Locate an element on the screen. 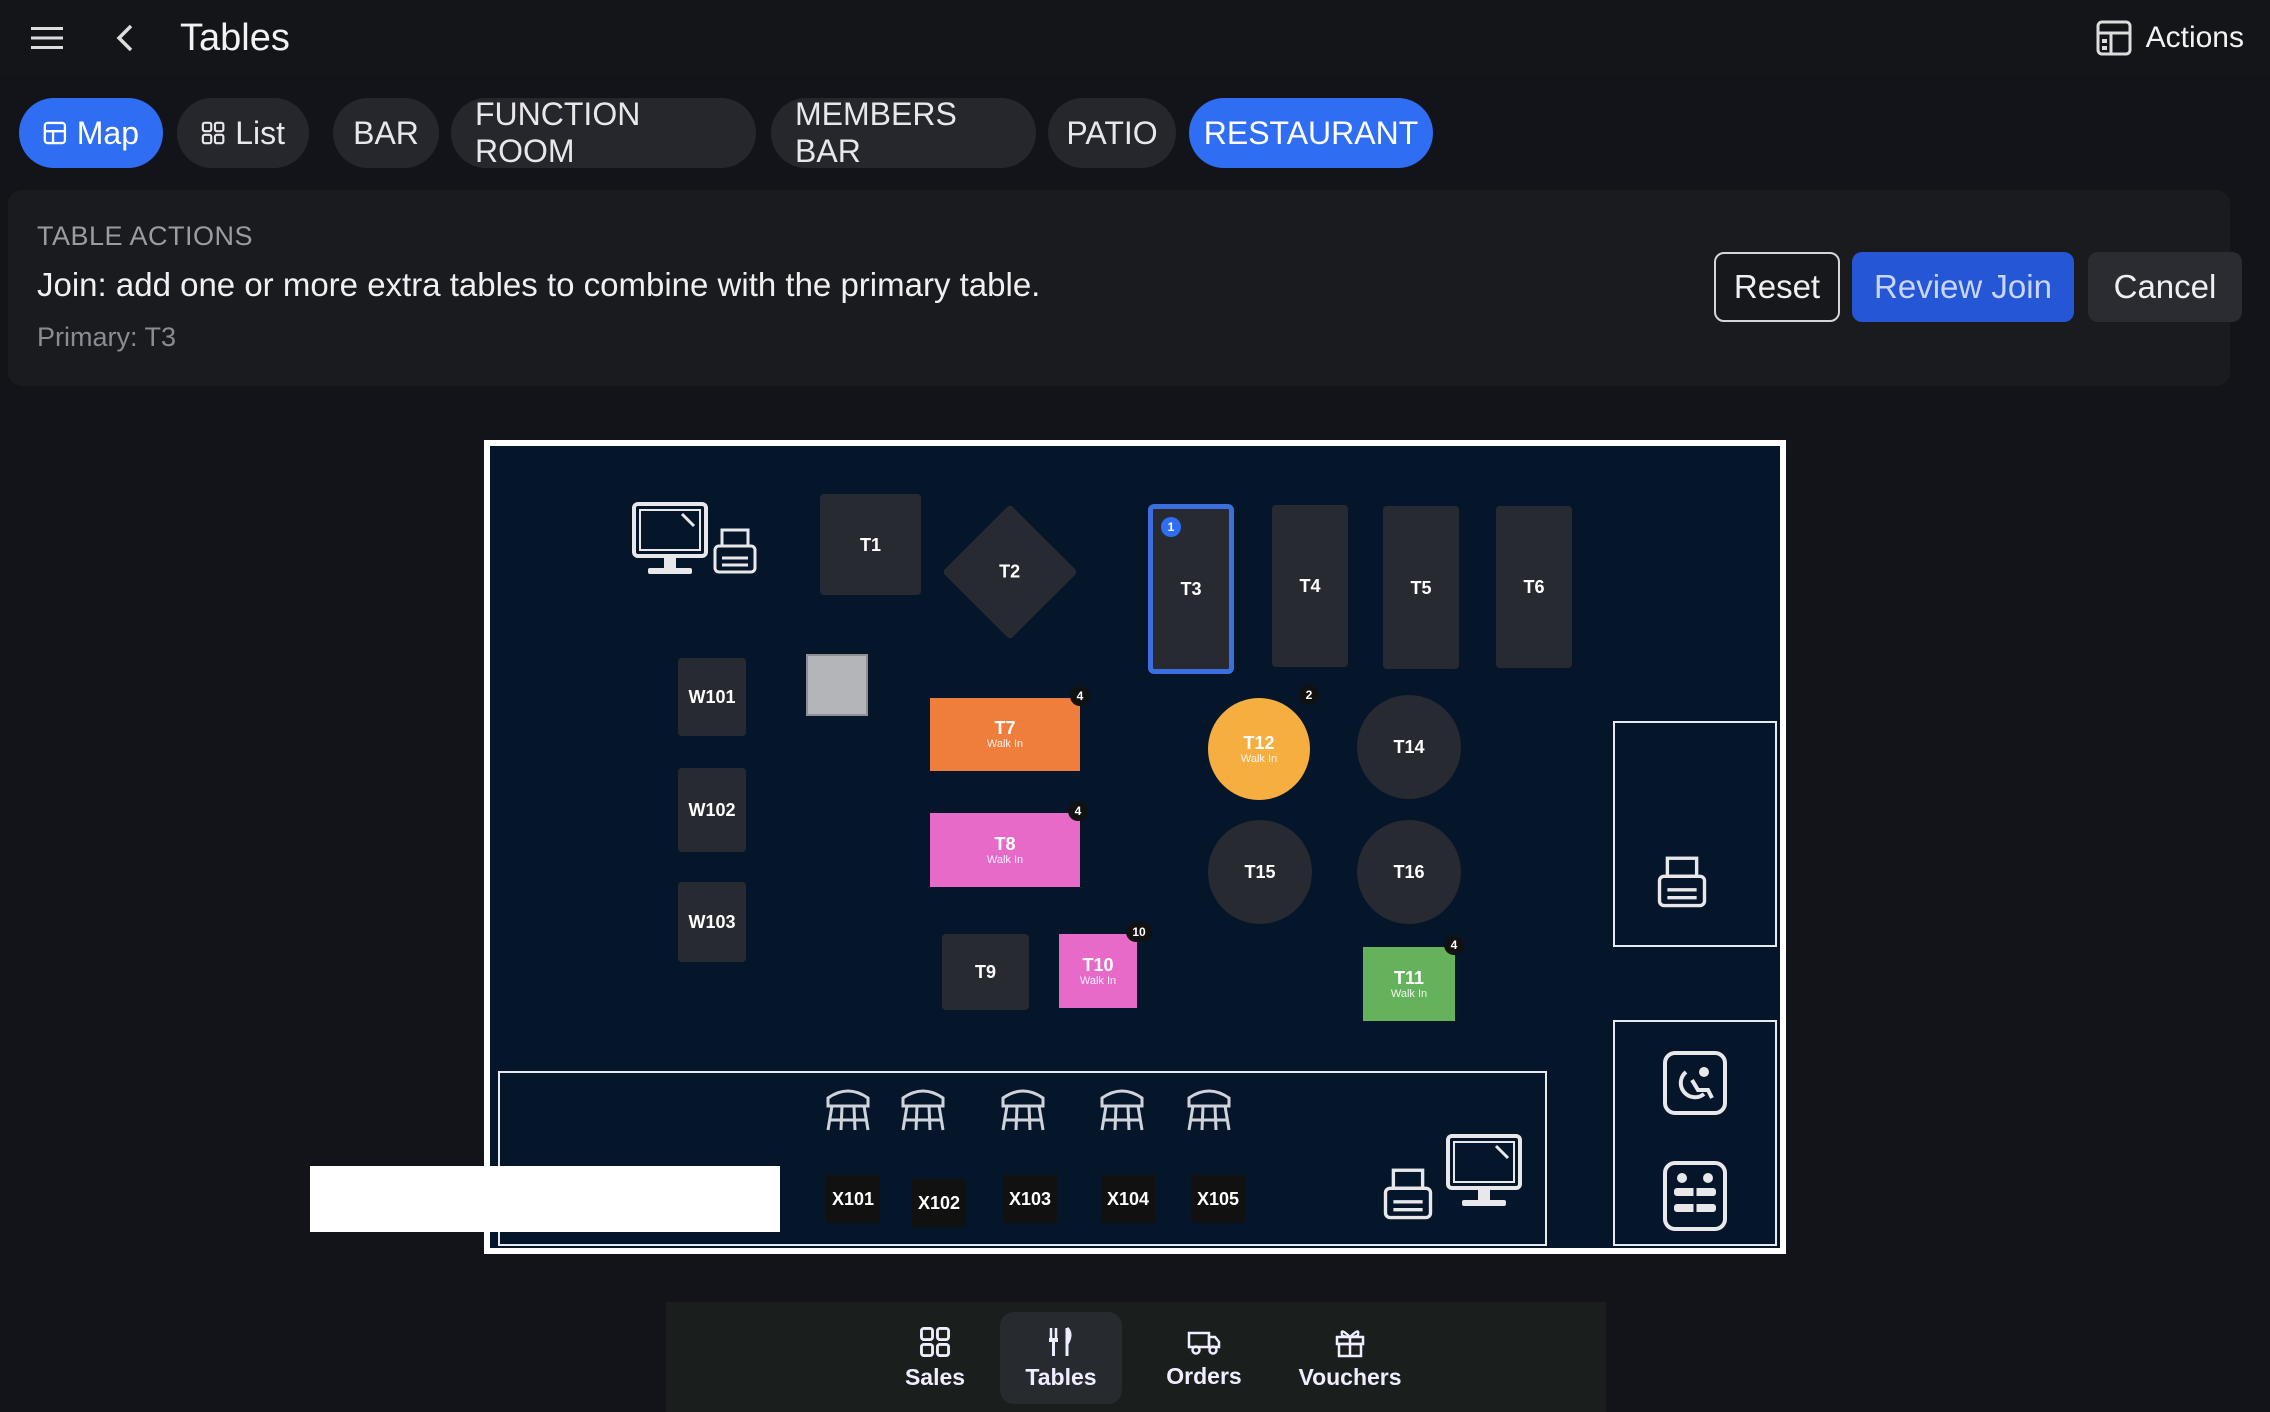 The image size is (2270, 1412). table-t8-guest-badge: 4 is located at coordinates (1078, 811).